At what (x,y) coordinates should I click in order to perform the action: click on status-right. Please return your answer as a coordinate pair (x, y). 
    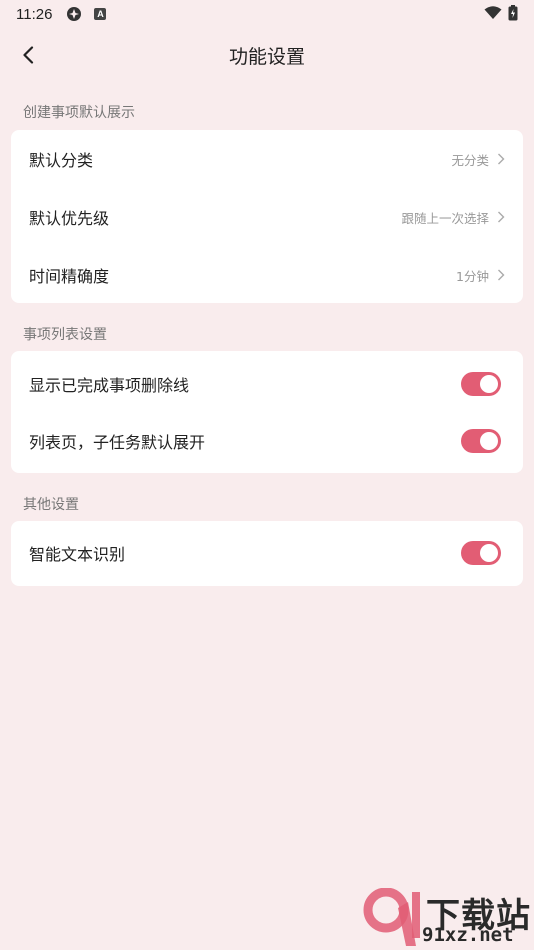
    Looking at the image, I should click on (501, 13).